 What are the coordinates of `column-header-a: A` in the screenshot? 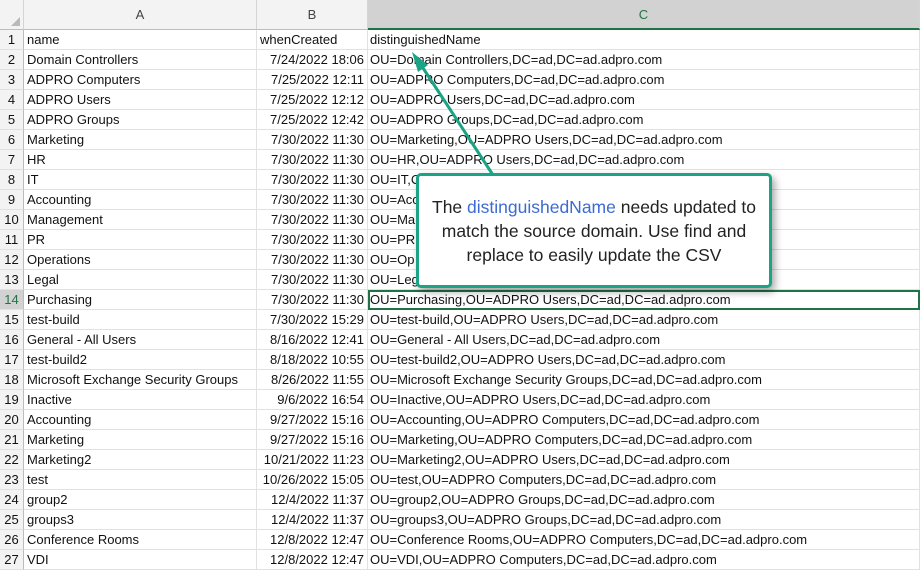 It's located at (140, 15).